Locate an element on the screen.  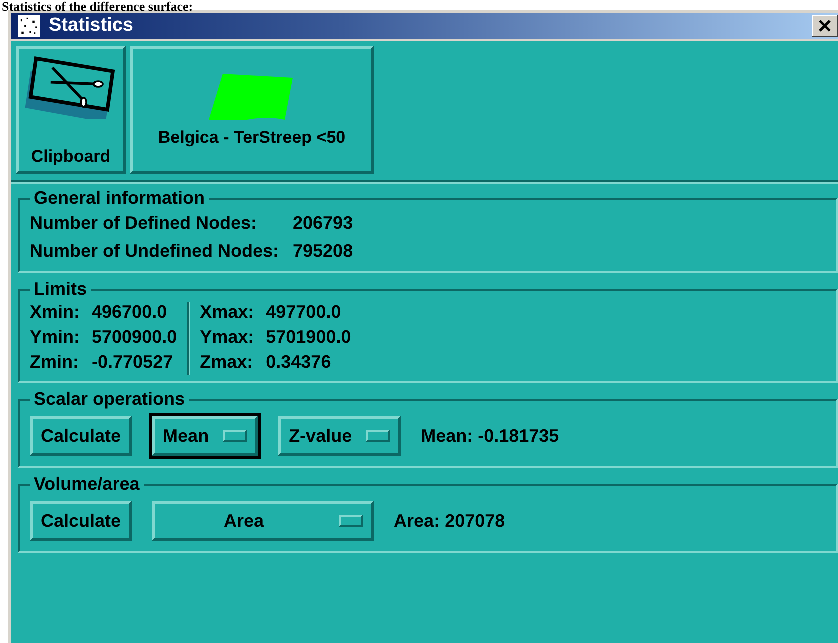
toolbar-button: Clipboard is located at coordinates (71, 110).